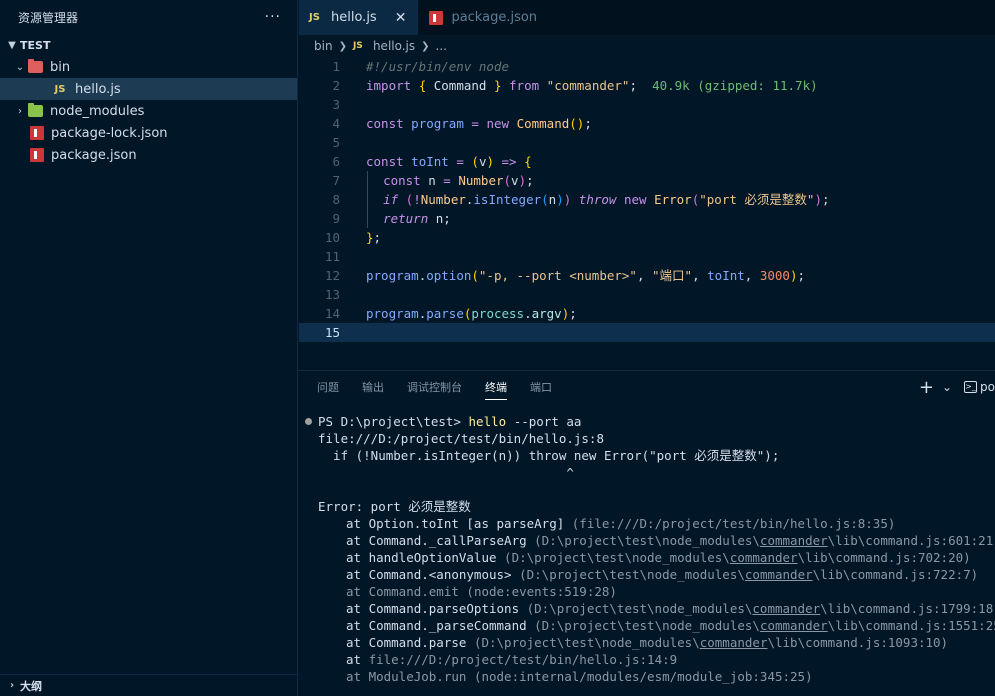 This screenshot has height=696, width=995. What do you see at coordinates (406, 218) in the screenshot?
I see `code-token: return` at bounding box center [406, 218].